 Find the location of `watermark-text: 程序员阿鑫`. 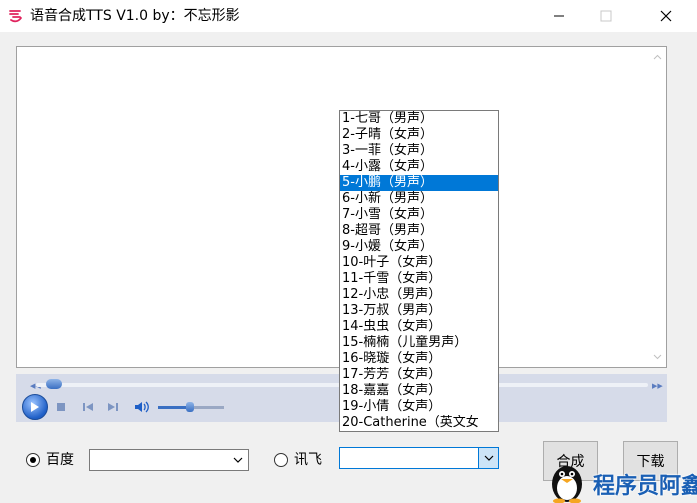

watermark-text: 程序员阿鑫 is located at coordinates (645, 486).